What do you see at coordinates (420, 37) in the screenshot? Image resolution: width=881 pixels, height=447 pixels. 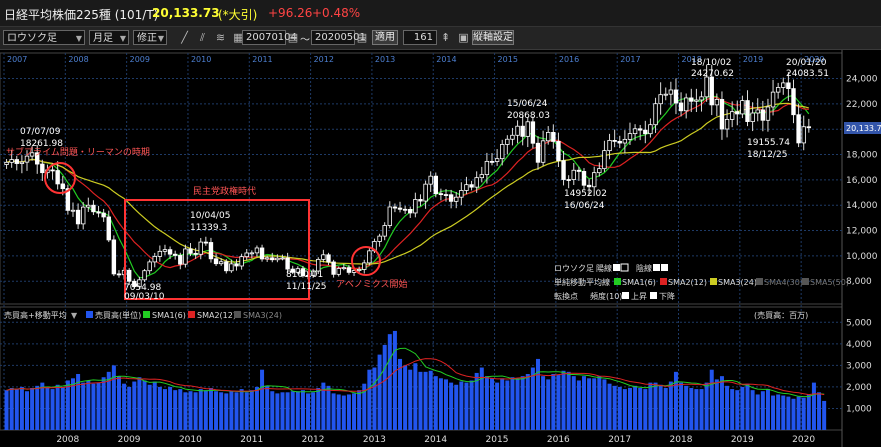 I see `bar-count-input: 161` at bounding box center [420, 37].